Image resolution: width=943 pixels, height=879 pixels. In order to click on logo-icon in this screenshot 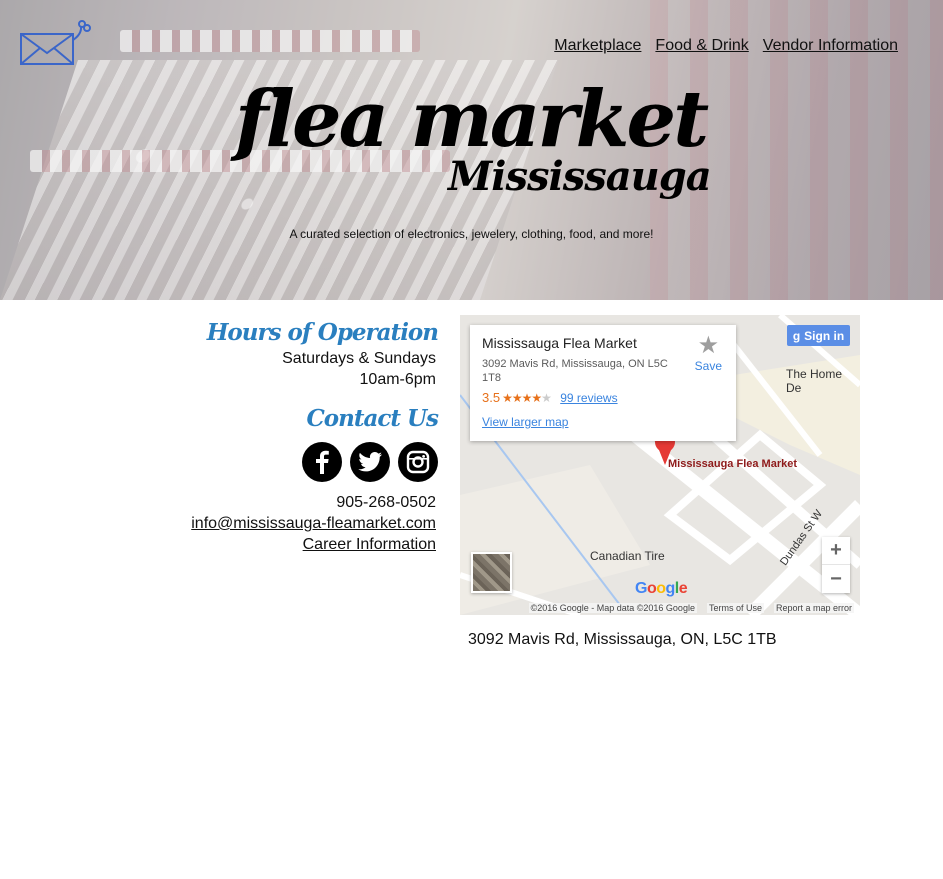, I will do `click(55, 44)`.